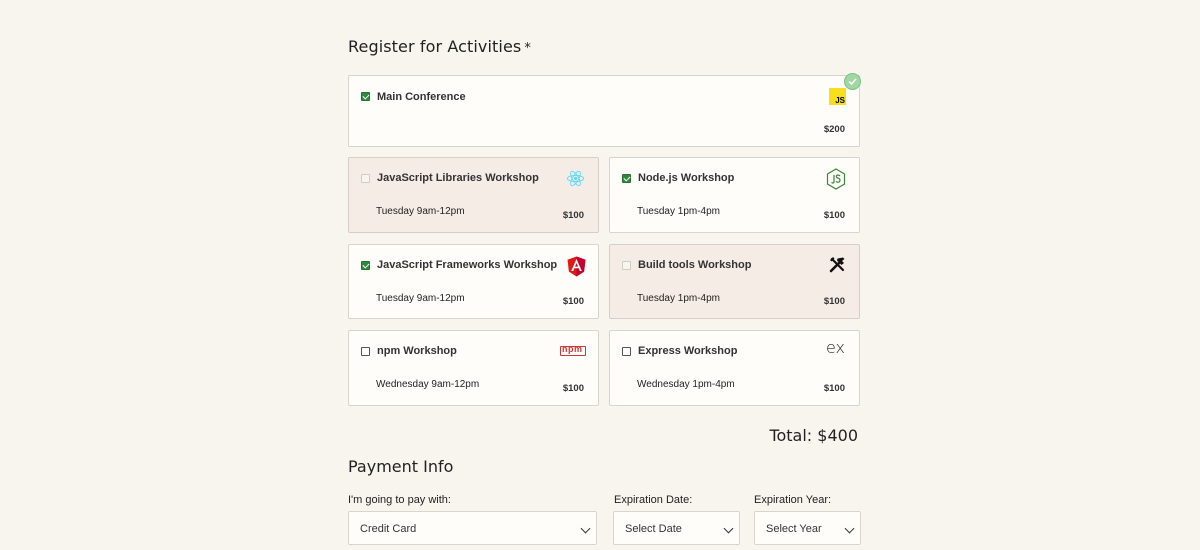 The height and width of the screenshot is (550, 1200). What do you see at coordinates (834, 129) in the screenshot?
I see `activity-cost: $200` at bounding box center [834, 129].